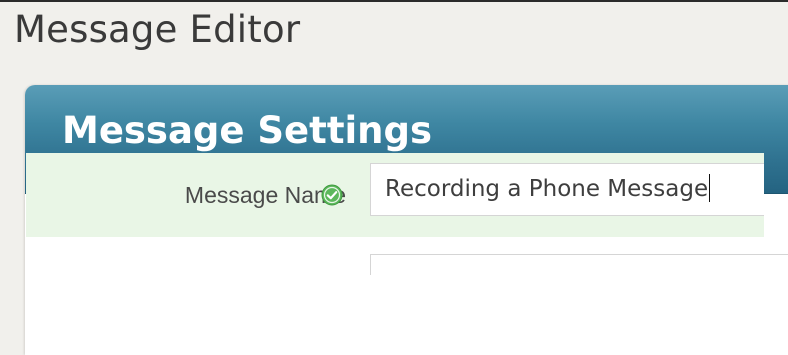 The image size is (788, 355). I want to click on message-name-input: Recording a Phone Message, so click(567, 189).